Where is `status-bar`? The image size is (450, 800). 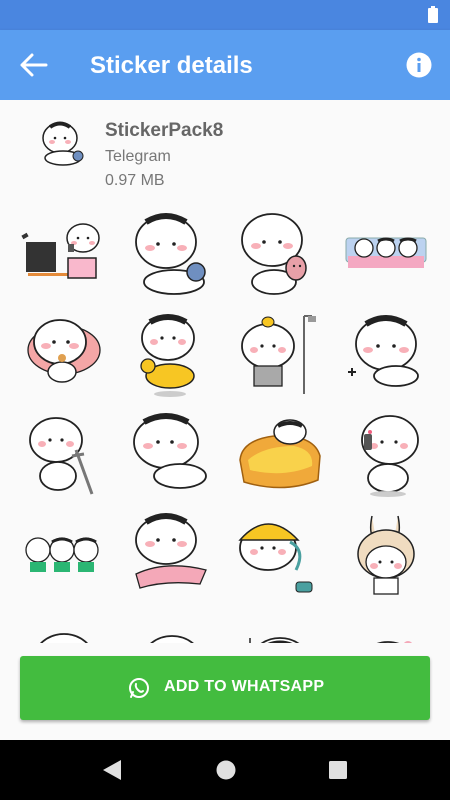
status-bar is located at coordinates (225, 15).